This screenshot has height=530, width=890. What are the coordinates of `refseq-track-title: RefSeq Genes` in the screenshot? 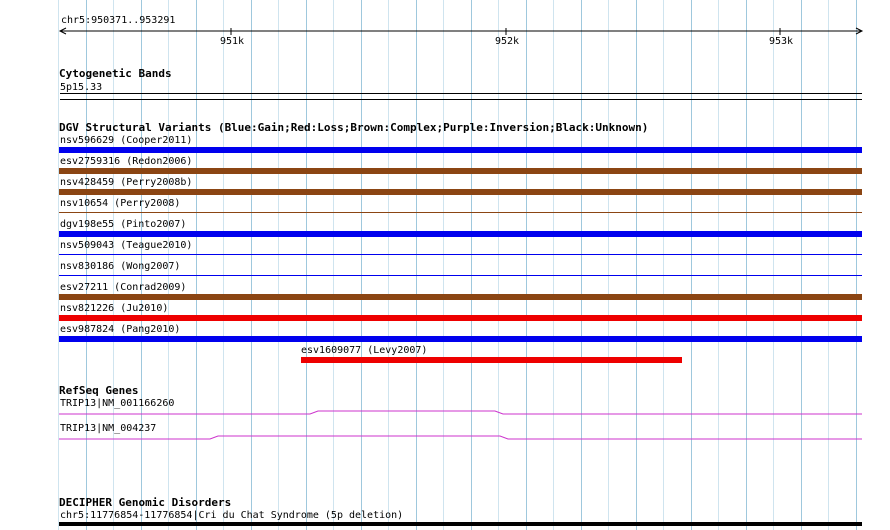 It's located at (98, 391).